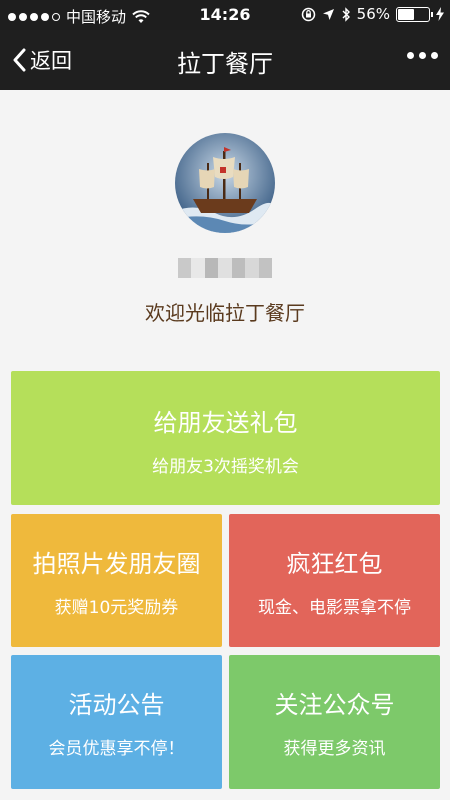 This screenshot has width=450, height=800. Describe the element at coordinates (225, 467) in the screenshot. I see `gift-package-subtitle: 给朋友3次摇奖机会` at that location.